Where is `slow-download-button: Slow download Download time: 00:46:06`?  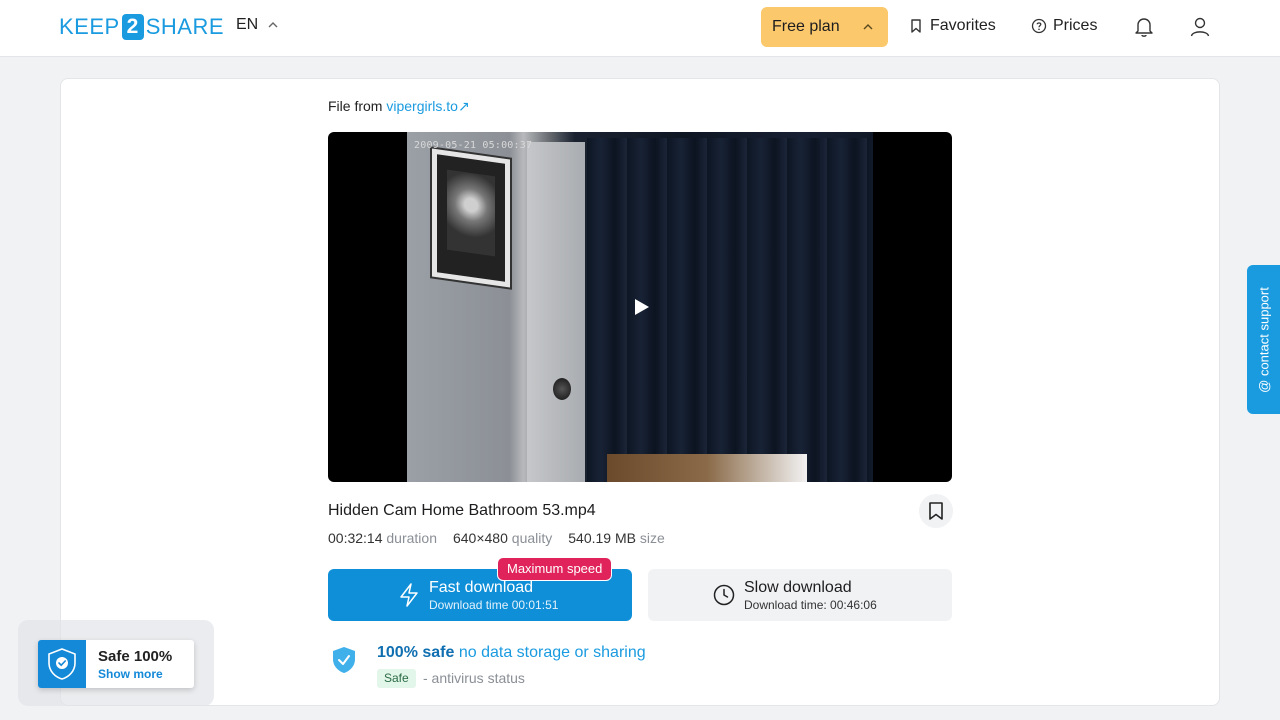
slow-download-button: Slow download Download time: 00:46:06 is located at coordinates (800, 595).